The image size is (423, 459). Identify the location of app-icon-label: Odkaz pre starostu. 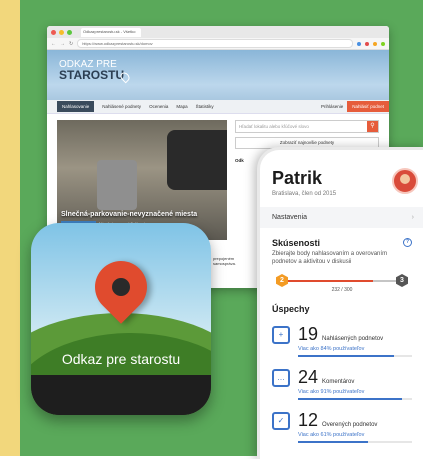
(121, 359).